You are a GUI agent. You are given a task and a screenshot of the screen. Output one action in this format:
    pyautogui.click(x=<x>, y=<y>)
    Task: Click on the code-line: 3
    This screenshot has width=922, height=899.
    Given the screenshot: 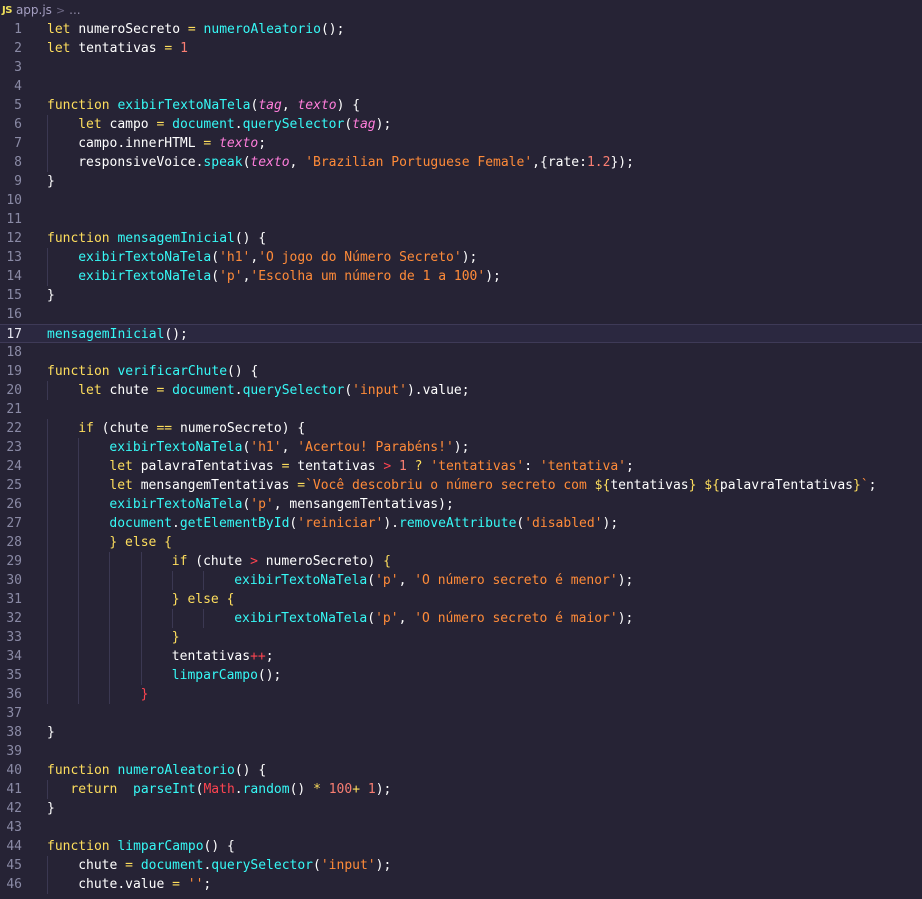 What is the action you would take?
    pyautogui.click(x=461, y=67)
    